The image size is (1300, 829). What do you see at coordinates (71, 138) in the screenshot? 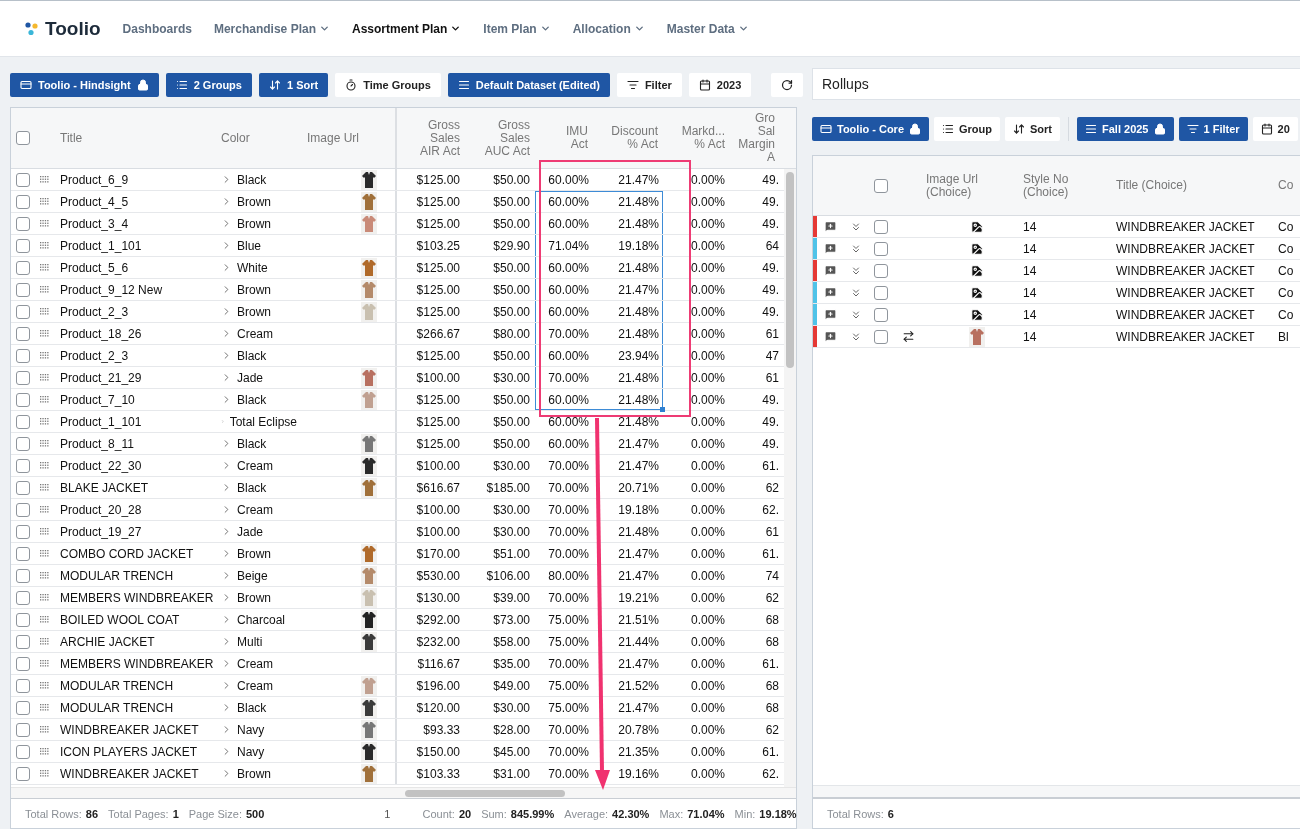
I see `column-header: Title` at bounding box center [71, 138].